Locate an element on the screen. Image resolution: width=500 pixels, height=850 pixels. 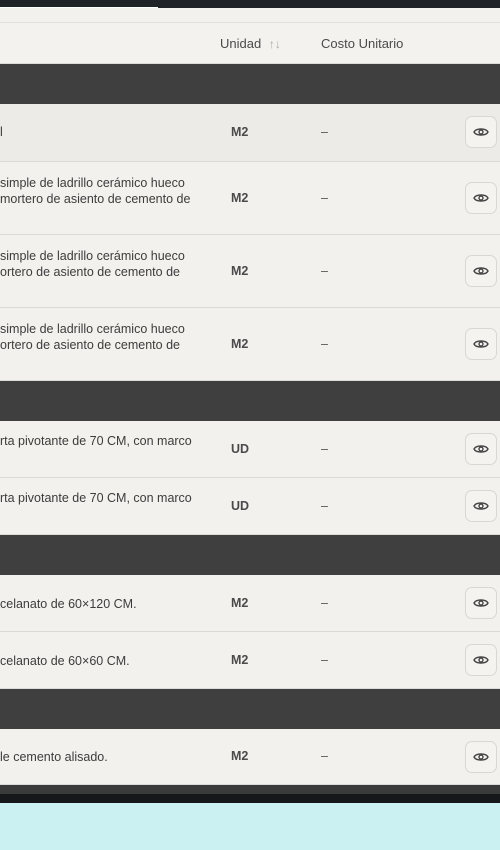
column-header-unit: Unidad ↑↓ is located at coordinates (250, 43).